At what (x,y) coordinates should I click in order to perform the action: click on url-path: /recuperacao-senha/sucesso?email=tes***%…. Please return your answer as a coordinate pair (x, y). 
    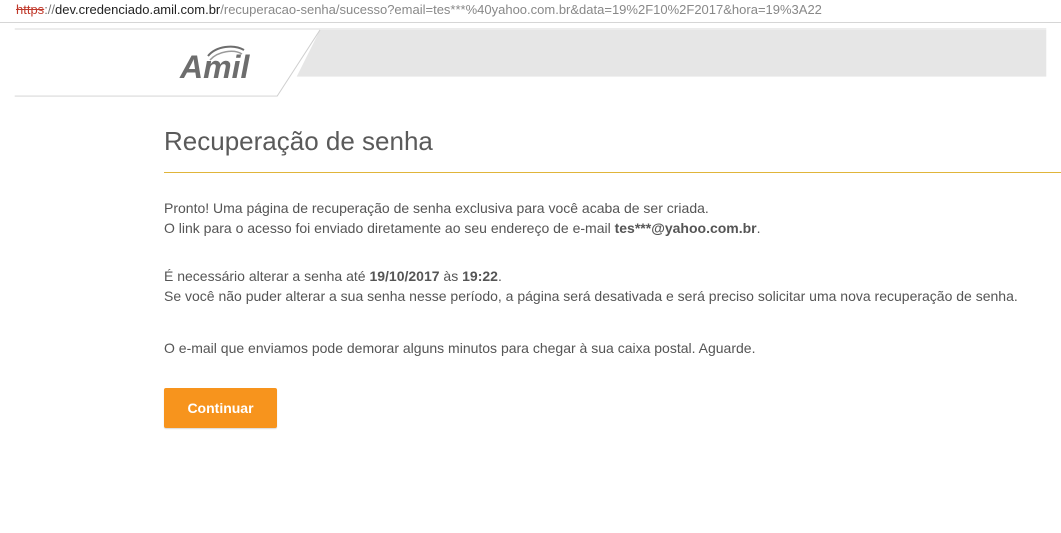
    Looking at the image, I should click on (521, 9).